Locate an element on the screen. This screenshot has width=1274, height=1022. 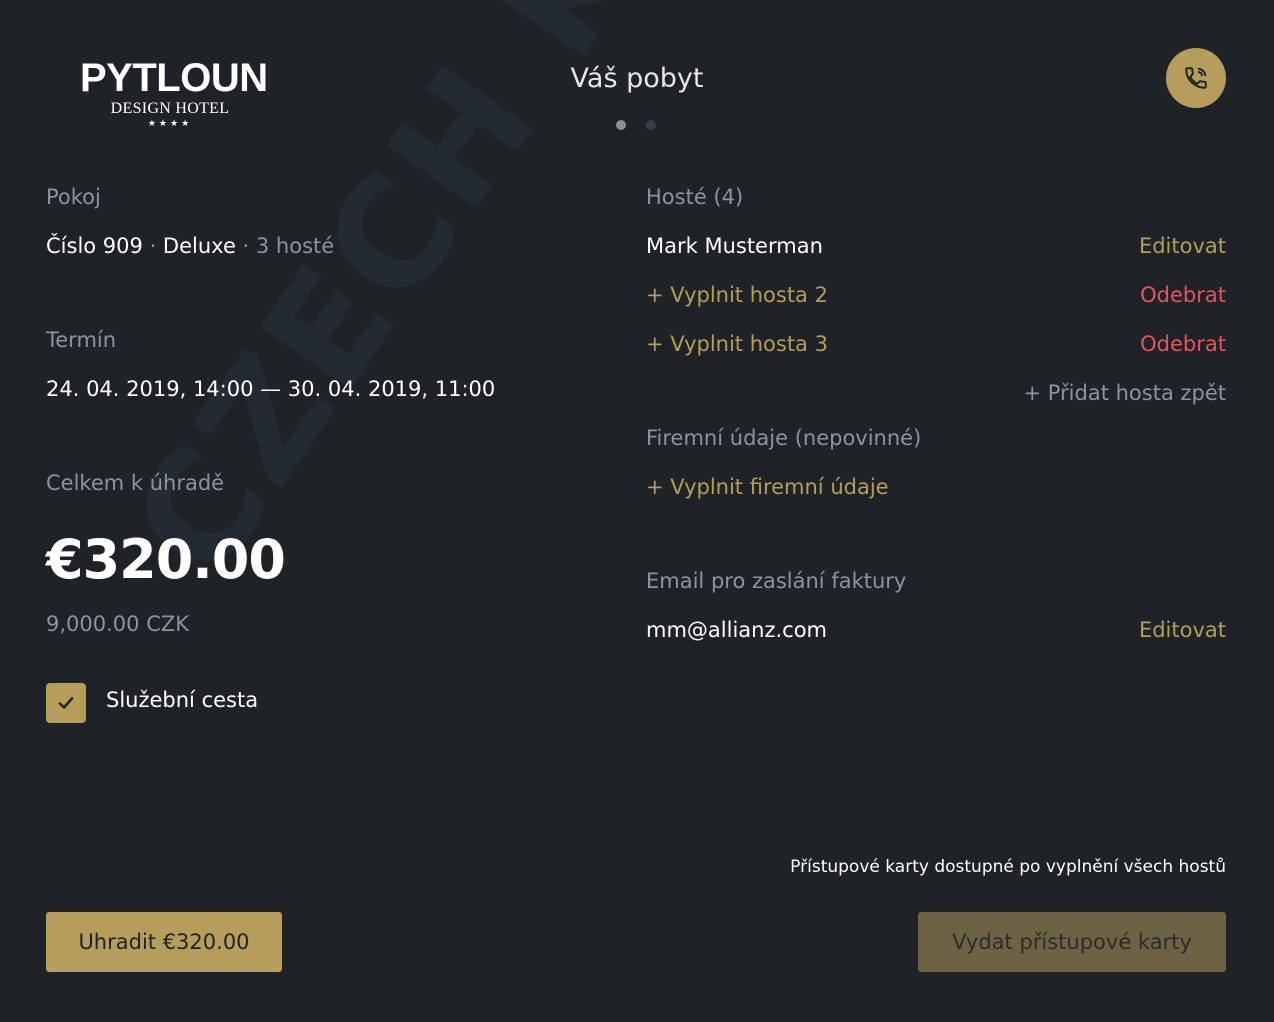
call-button is located at coordinates (1196, 78).